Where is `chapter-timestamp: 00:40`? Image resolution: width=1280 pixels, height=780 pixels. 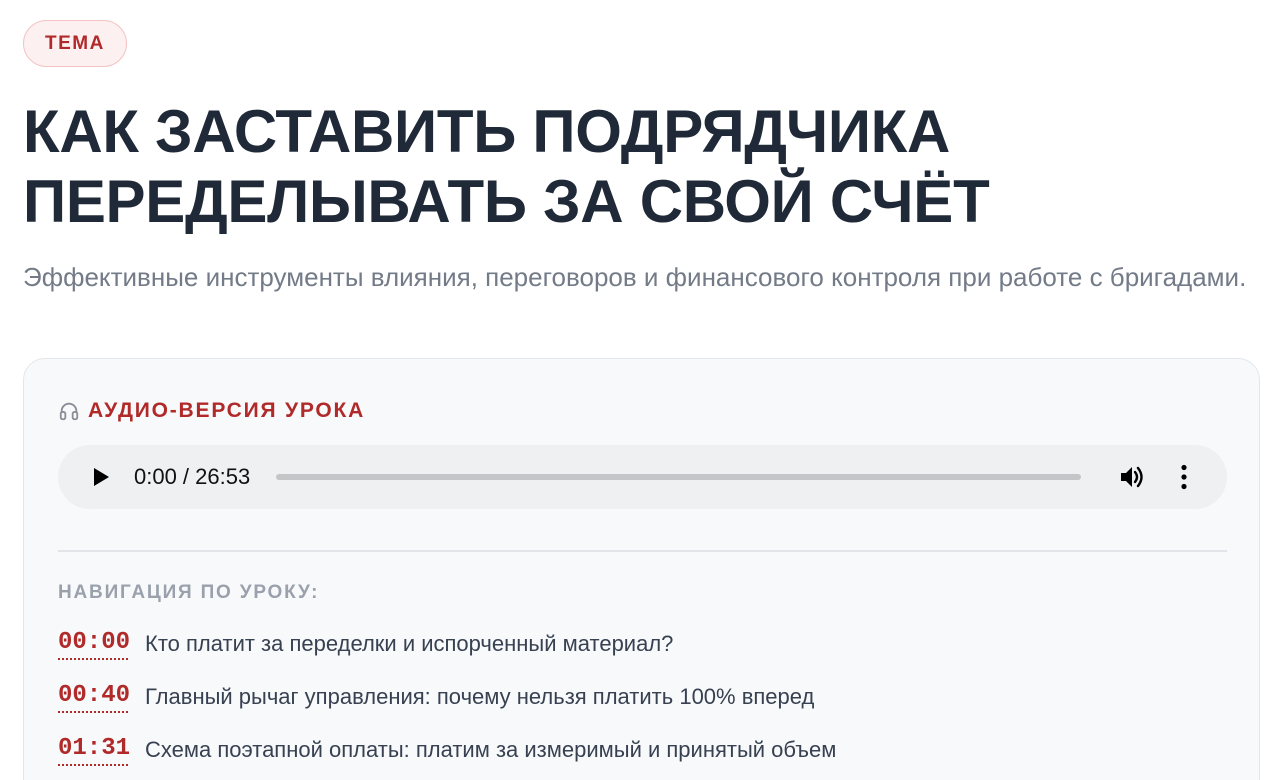 chapter-timestamp: 00:40 is located at coordinates (94, 697).